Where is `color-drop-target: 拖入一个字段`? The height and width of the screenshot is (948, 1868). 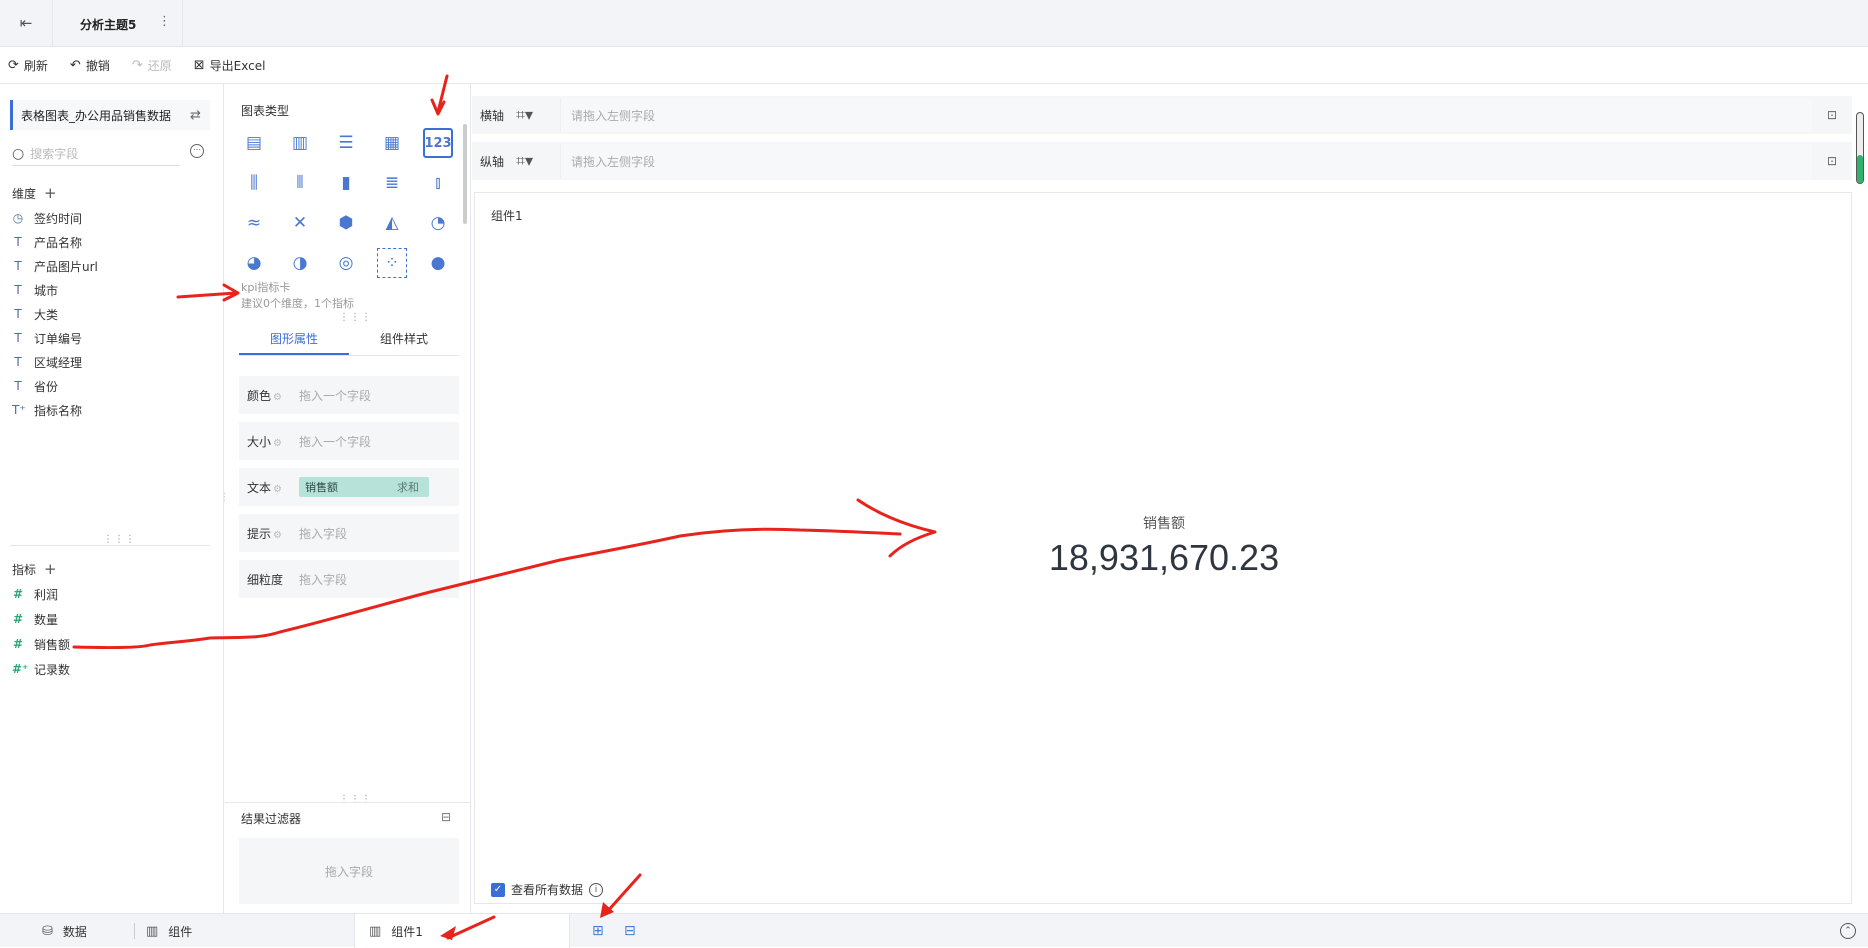
color-drop-target: 拖入一个字段 is located at coordinates (335, 395).